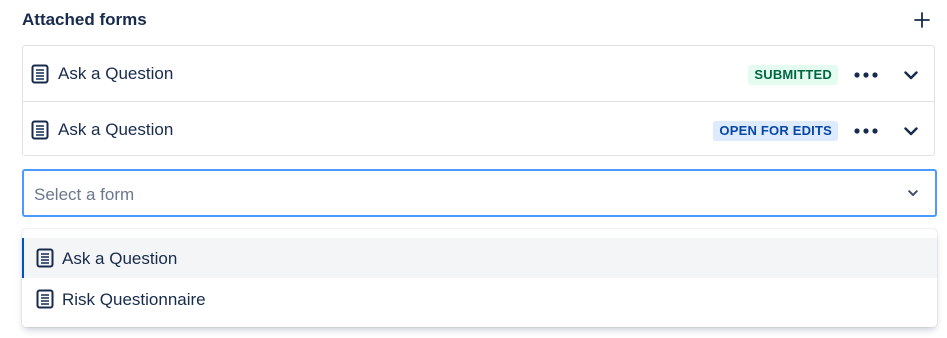 This screenshot has width=947, height=338. Describe the element at coordinates (479, 299) in the screenshot. I see `menu-option: Risk Questionnaire` at that location.